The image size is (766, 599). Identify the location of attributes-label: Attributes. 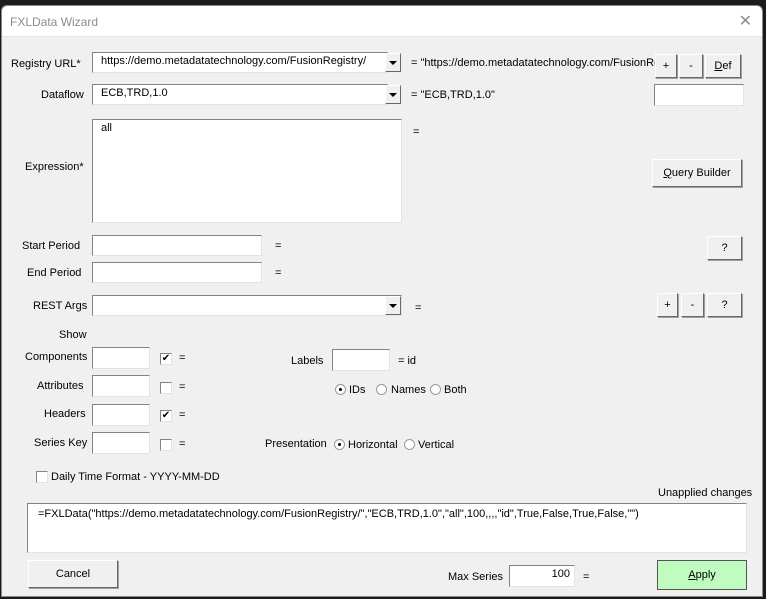
(60, 386).